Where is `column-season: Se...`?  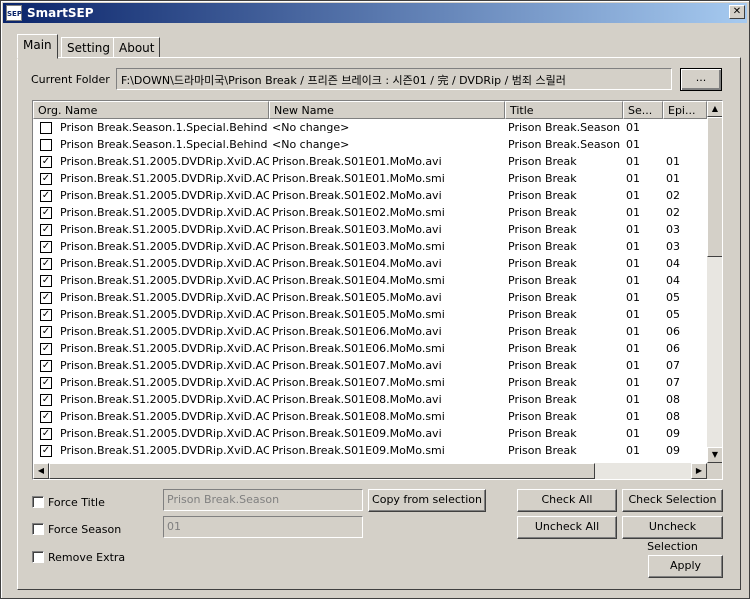
column-season: Se... is located at coordinates (643, 110).